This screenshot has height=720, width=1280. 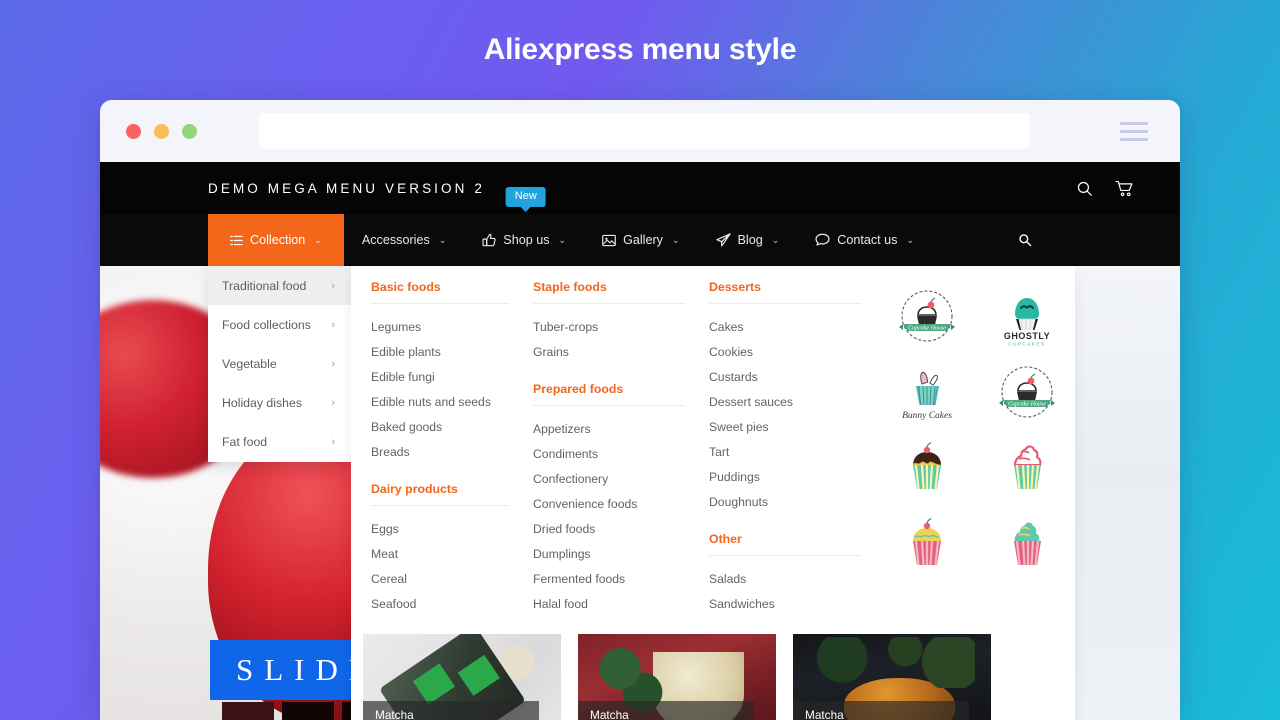 What do you see at coordinates (1124, 188) in the screenshot?
I see `cart-icon` at bounding box center [1124, 188].